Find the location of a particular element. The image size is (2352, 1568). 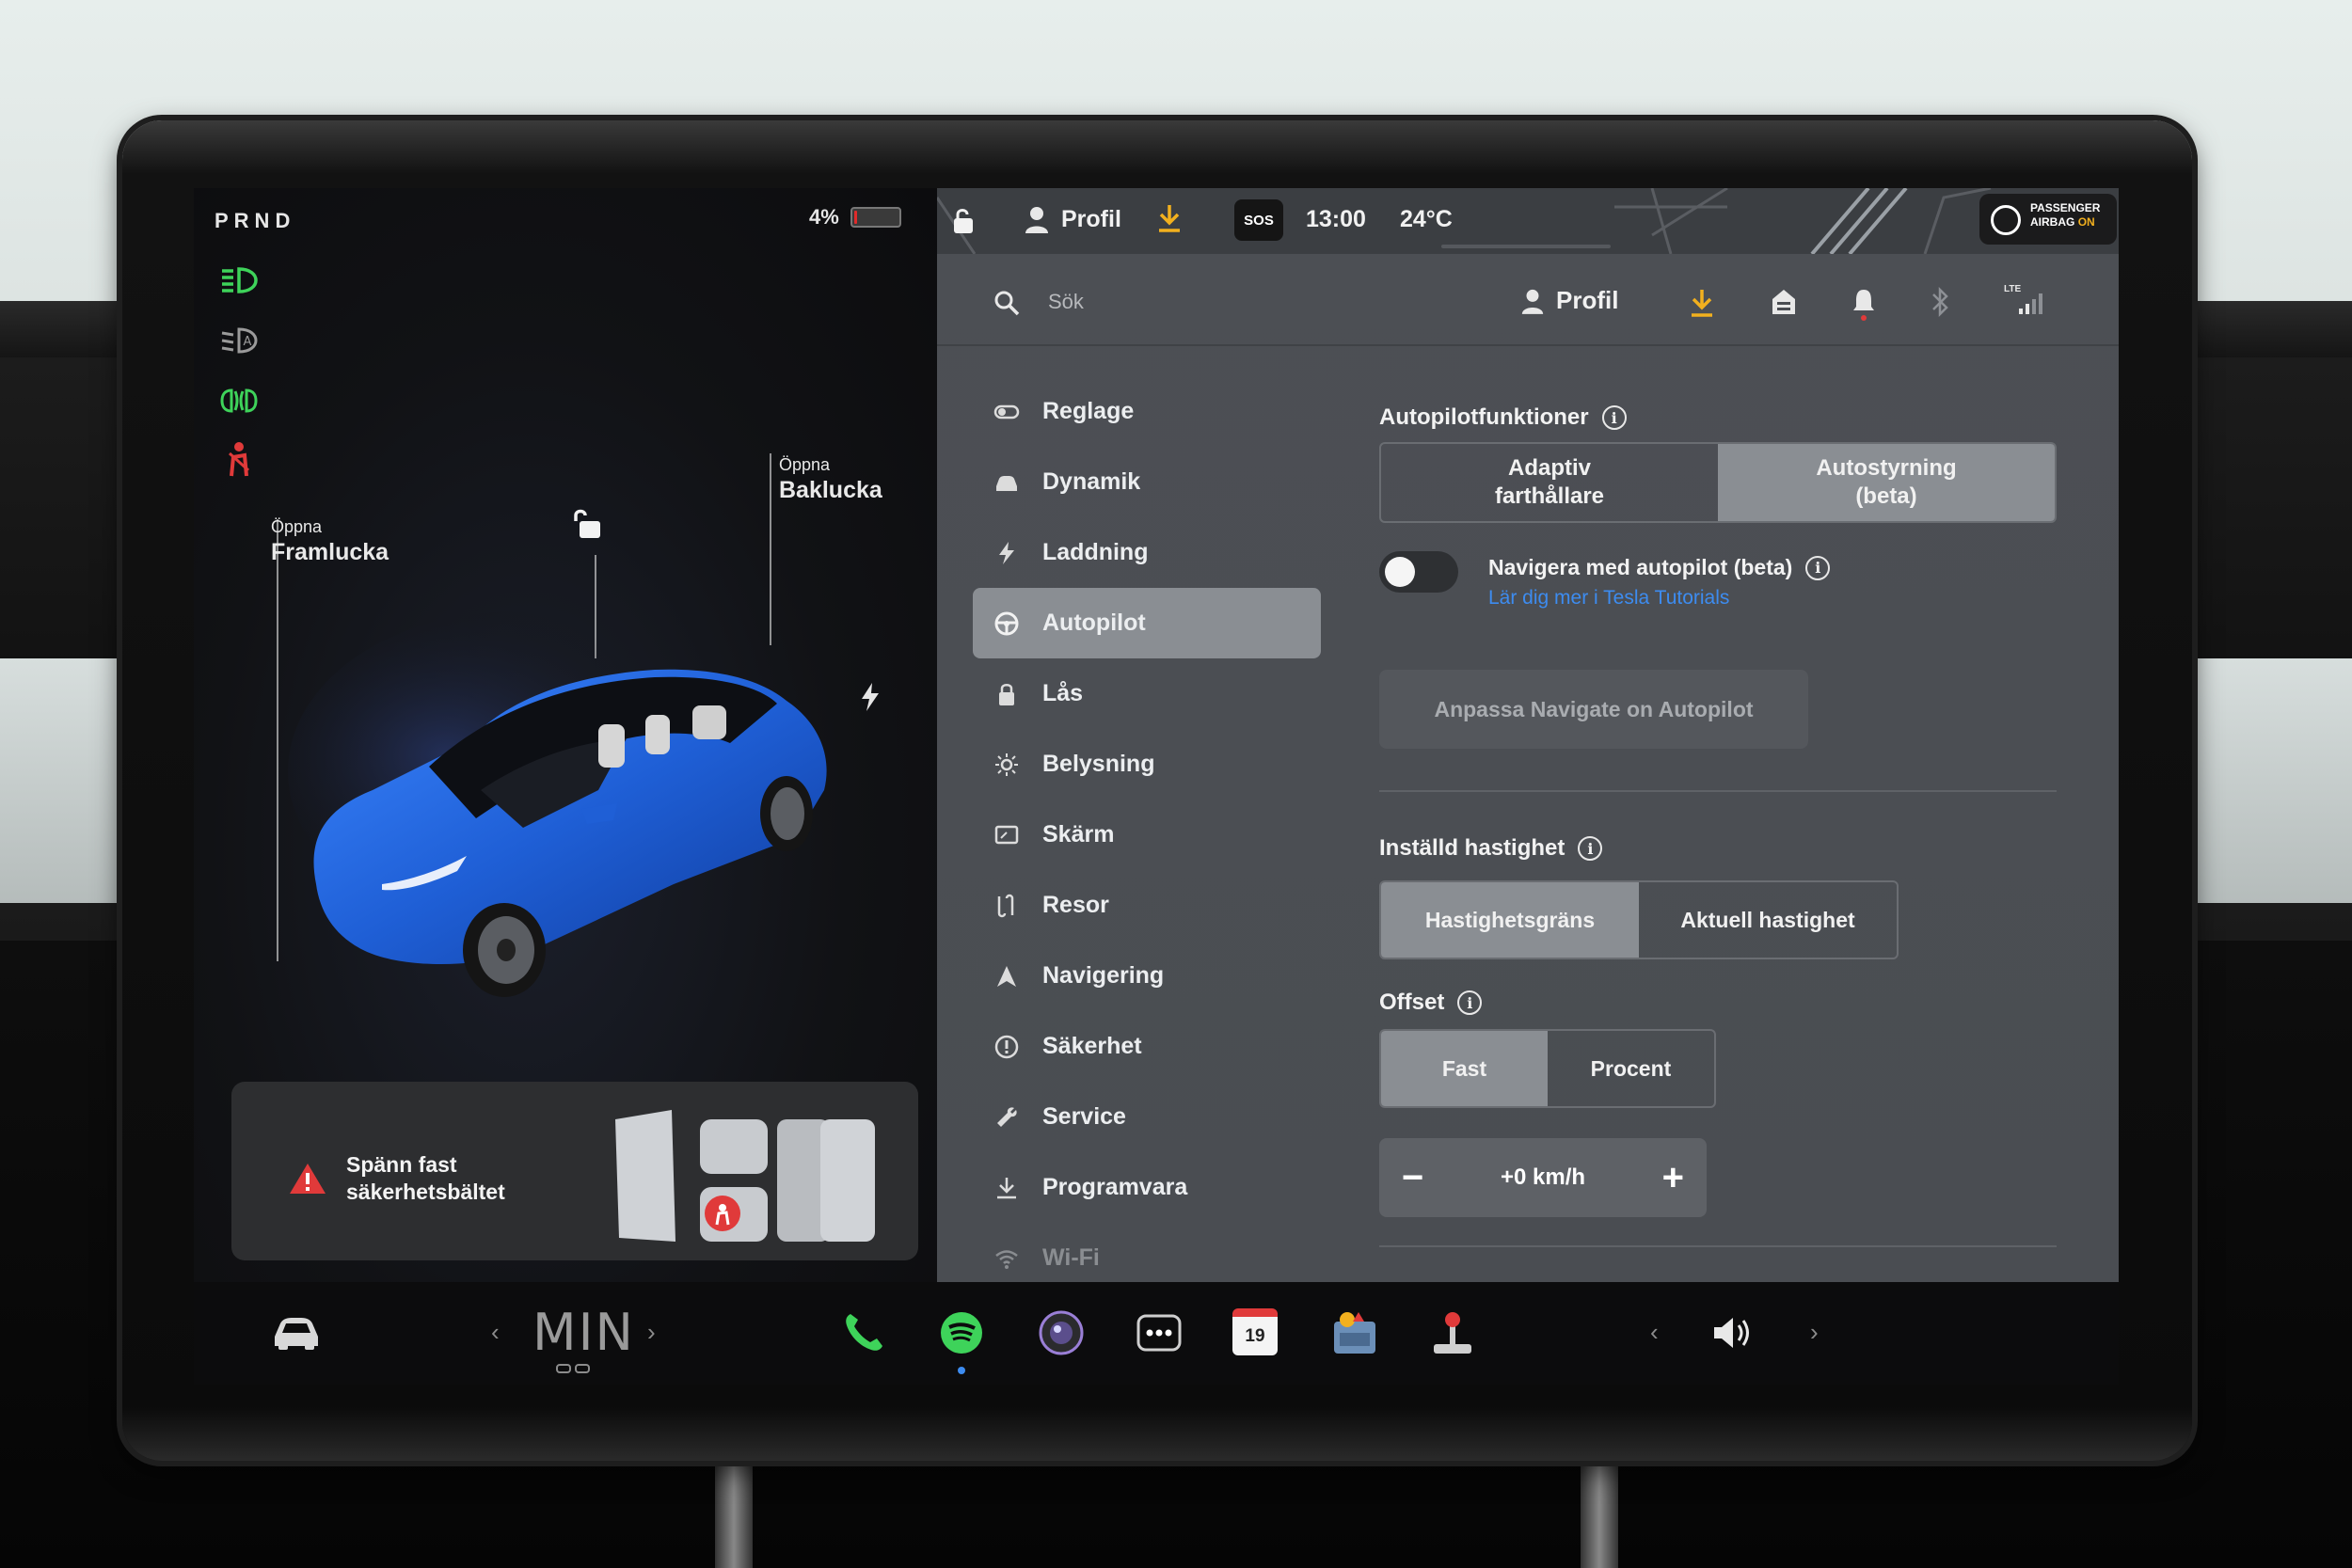

lock-status-icon is located at coordinates (963, 221).